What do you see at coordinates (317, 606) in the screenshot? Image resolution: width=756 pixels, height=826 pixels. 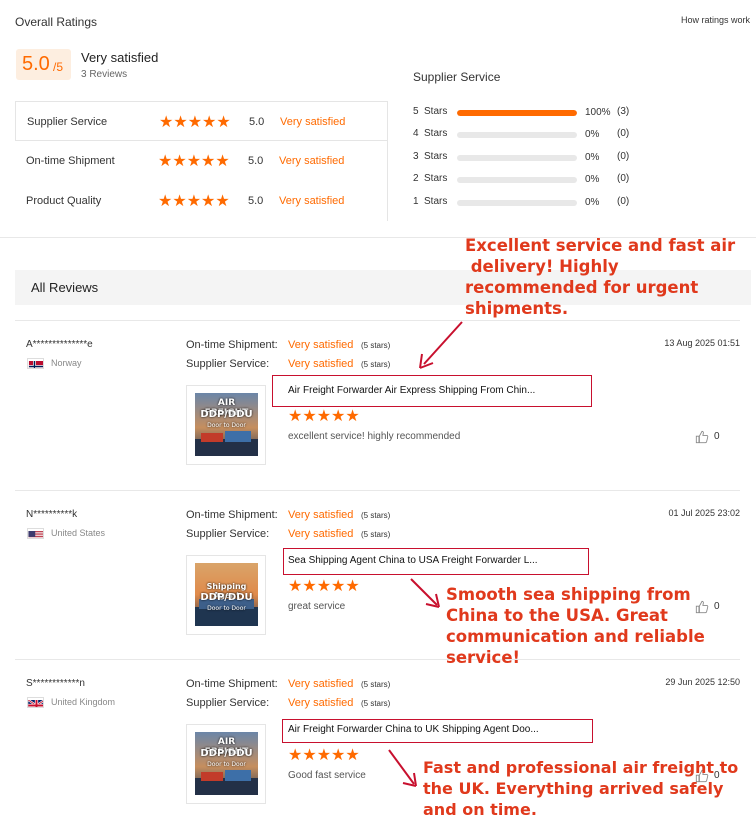 I see `review-comment: great service` at bounding box center [317, 606].